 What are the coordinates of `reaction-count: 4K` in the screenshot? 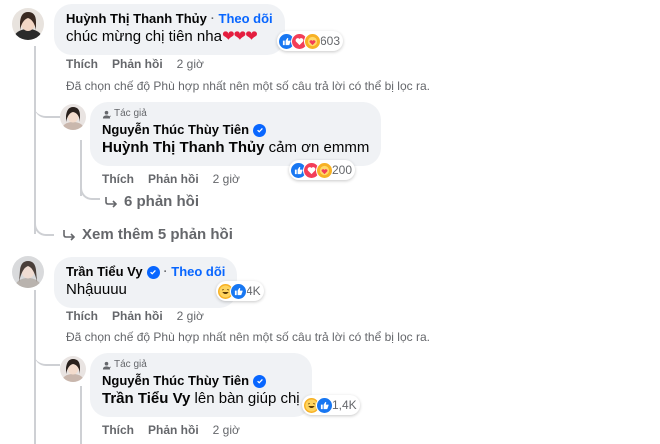 It's located at (253, 291).